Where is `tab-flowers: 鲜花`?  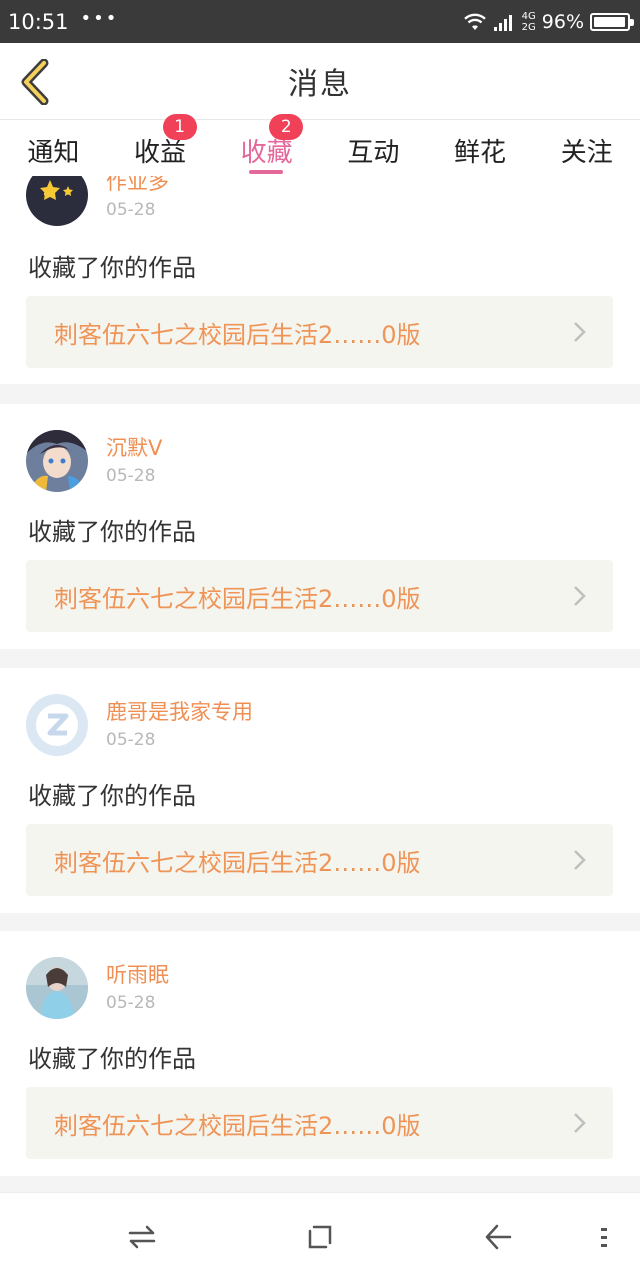 tab-flowers: 鲜花 is located at coordinates (480, 148).